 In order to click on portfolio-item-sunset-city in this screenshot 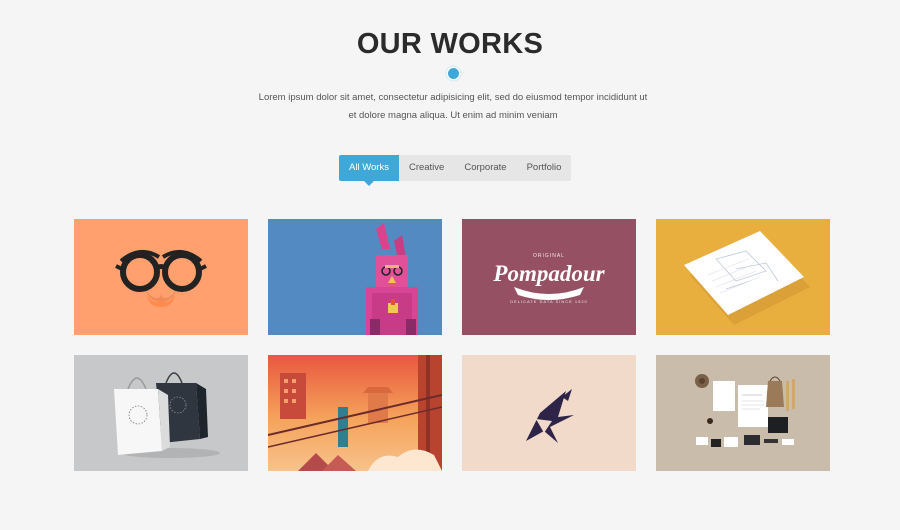, I will do `click(355, 413)`.